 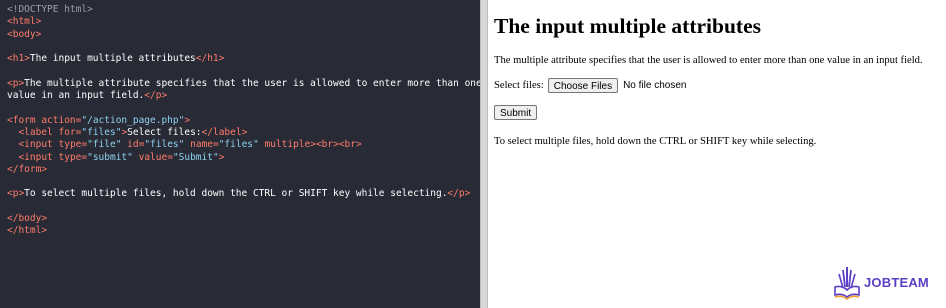 I want to click on page-heading: The input multiple attributes, so click(x=627, y=26).